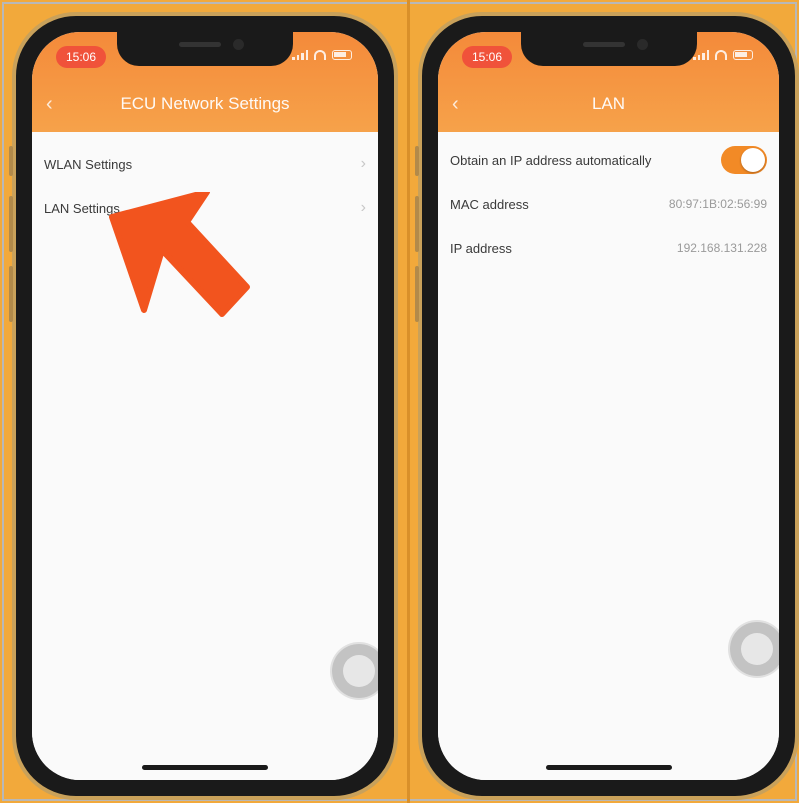  I want to click on arrow-pointer-icon, so click(179, 254).